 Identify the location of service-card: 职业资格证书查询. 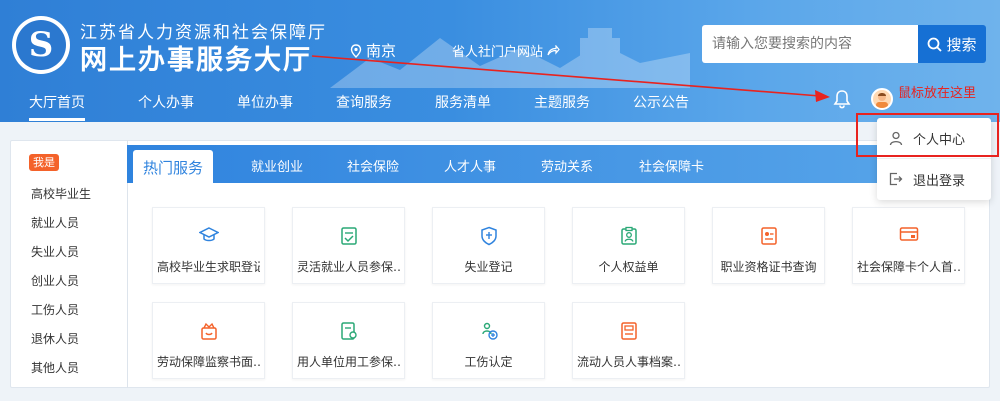
(768, 245).